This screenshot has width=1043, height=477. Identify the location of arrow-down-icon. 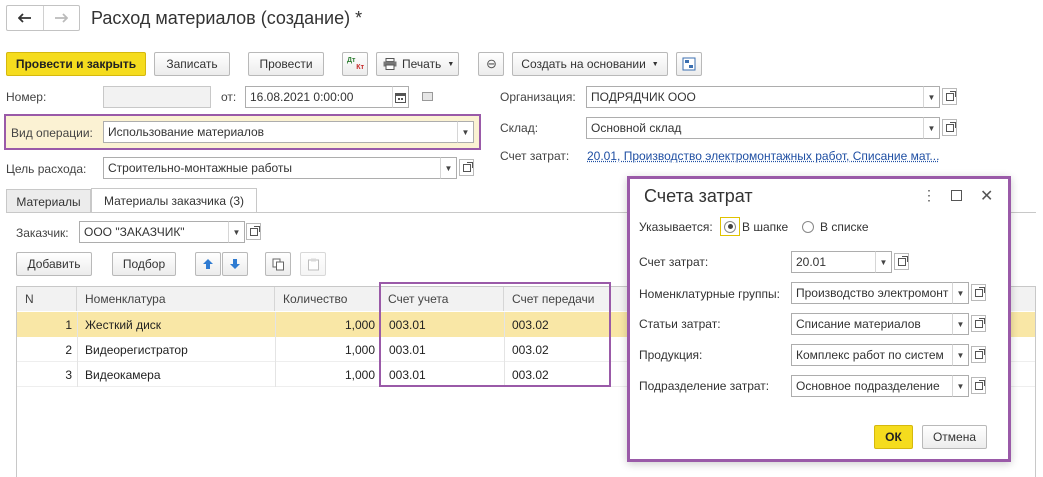
(235, 264).